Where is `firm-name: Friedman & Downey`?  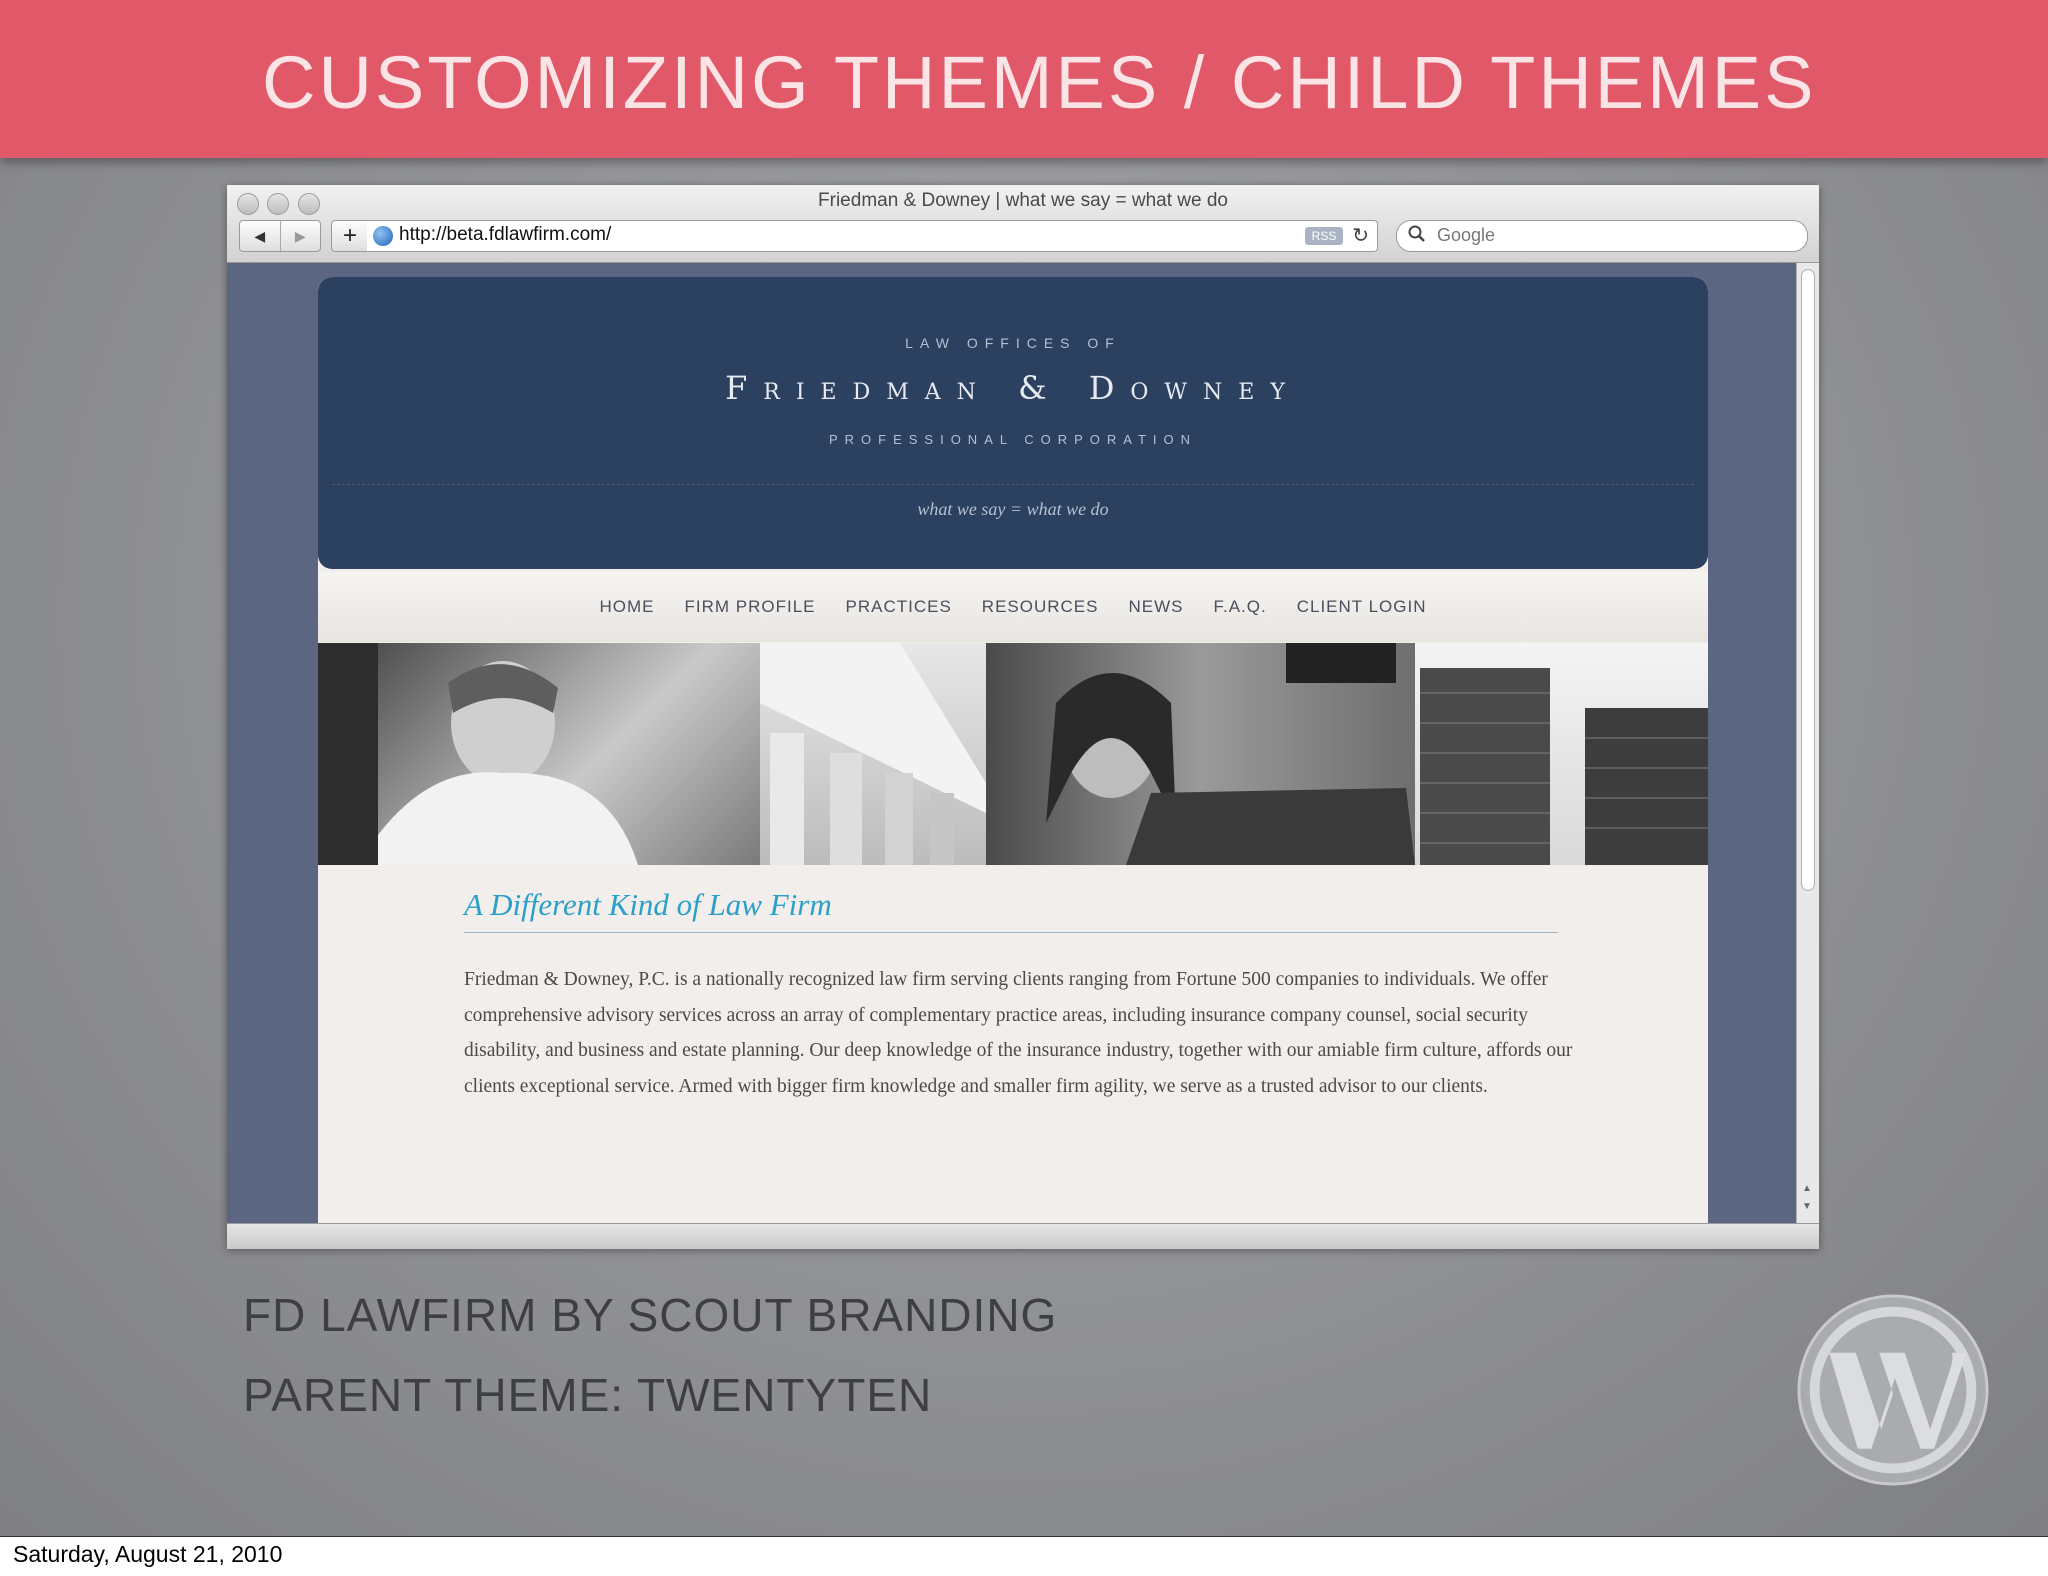 firm-name: Friedman & Downey is located at coordinates (1013, 388).